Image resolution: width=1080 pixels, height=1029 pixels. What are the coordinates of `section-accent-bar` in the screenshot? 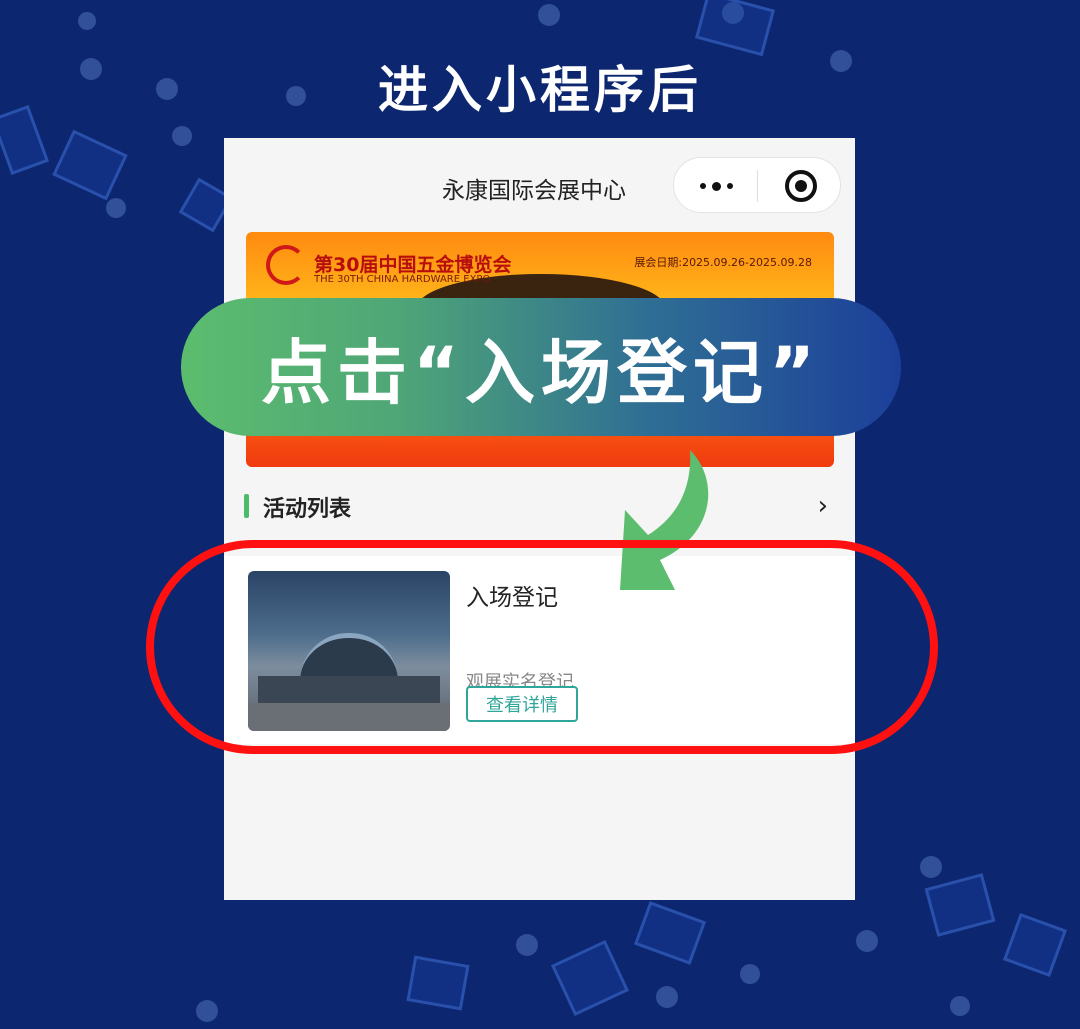 It's located at (246, 506).